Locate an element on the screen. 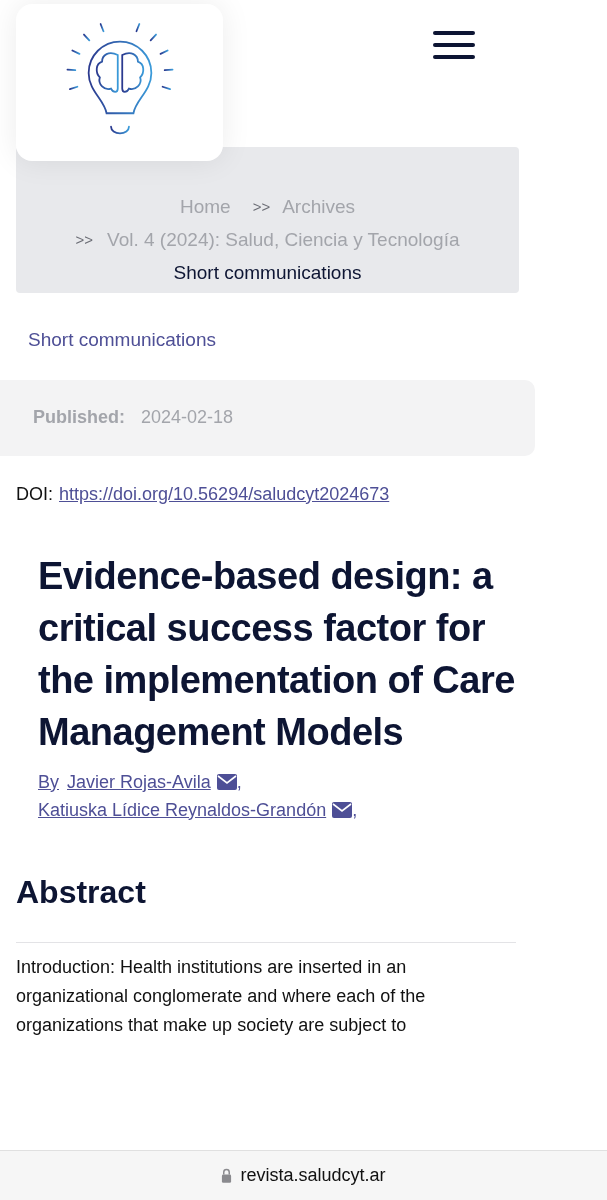 The height and width of the screenshot is (1200, 607). lock-icon is located at coordinates (227, 1175).